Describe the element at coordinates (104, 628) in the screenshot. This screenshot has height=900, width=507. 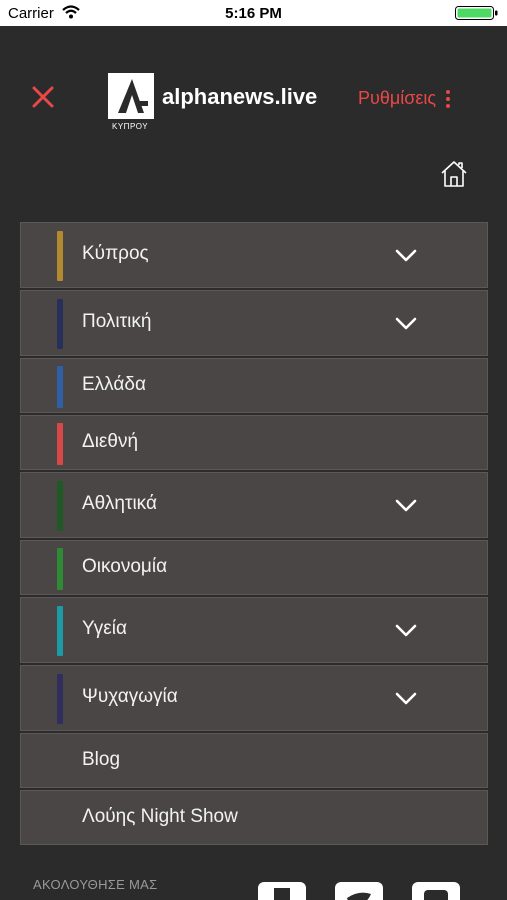
I see `menu-item-label: Υγεία` at that location.